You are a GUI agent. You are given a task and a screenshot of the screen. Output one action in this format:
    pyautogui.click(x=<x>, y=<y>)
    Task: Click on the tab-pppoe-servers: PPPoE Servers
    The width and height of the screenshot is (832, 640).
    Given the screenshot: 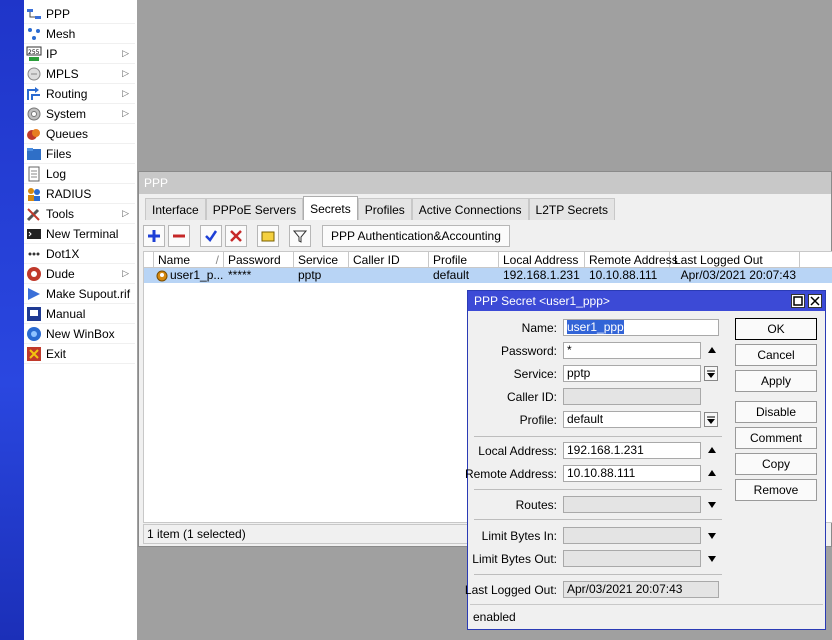 What is the action you would take?
    pyautogui.click(x=254, y=209)
    